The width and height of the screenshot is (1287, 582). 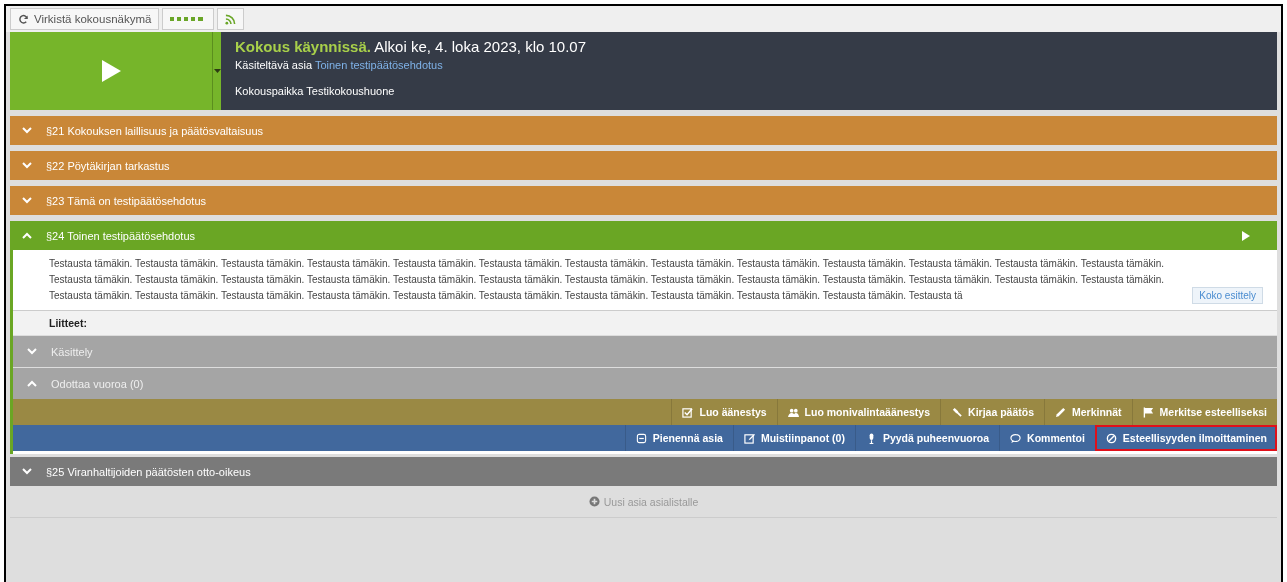 What do you see at coordinates (108, 165) in the screenshot?
I see `agenda-item-title: §22 Pöytäkirjan tarkastus` at bounding box center [108, 165].